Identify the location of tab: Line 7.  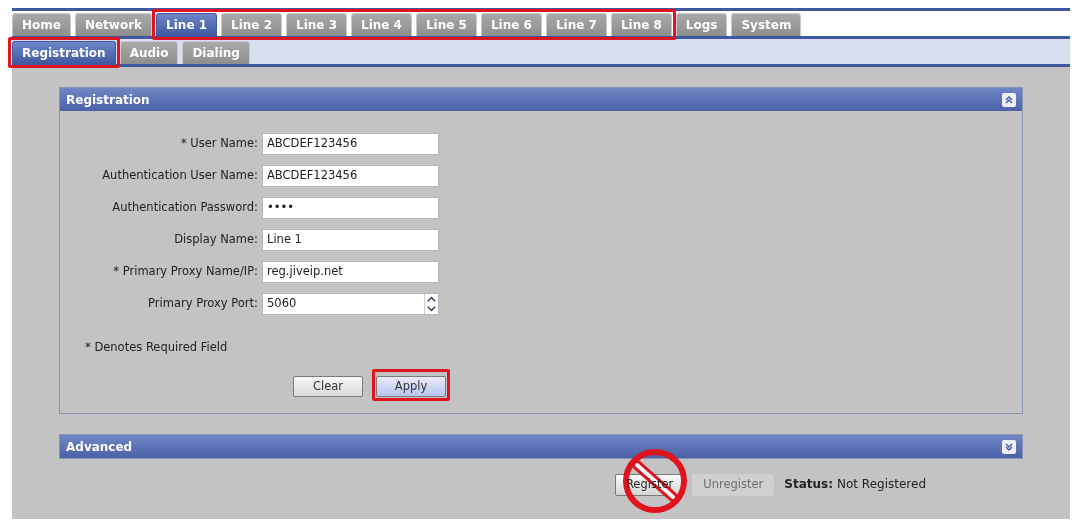
(576, 24).